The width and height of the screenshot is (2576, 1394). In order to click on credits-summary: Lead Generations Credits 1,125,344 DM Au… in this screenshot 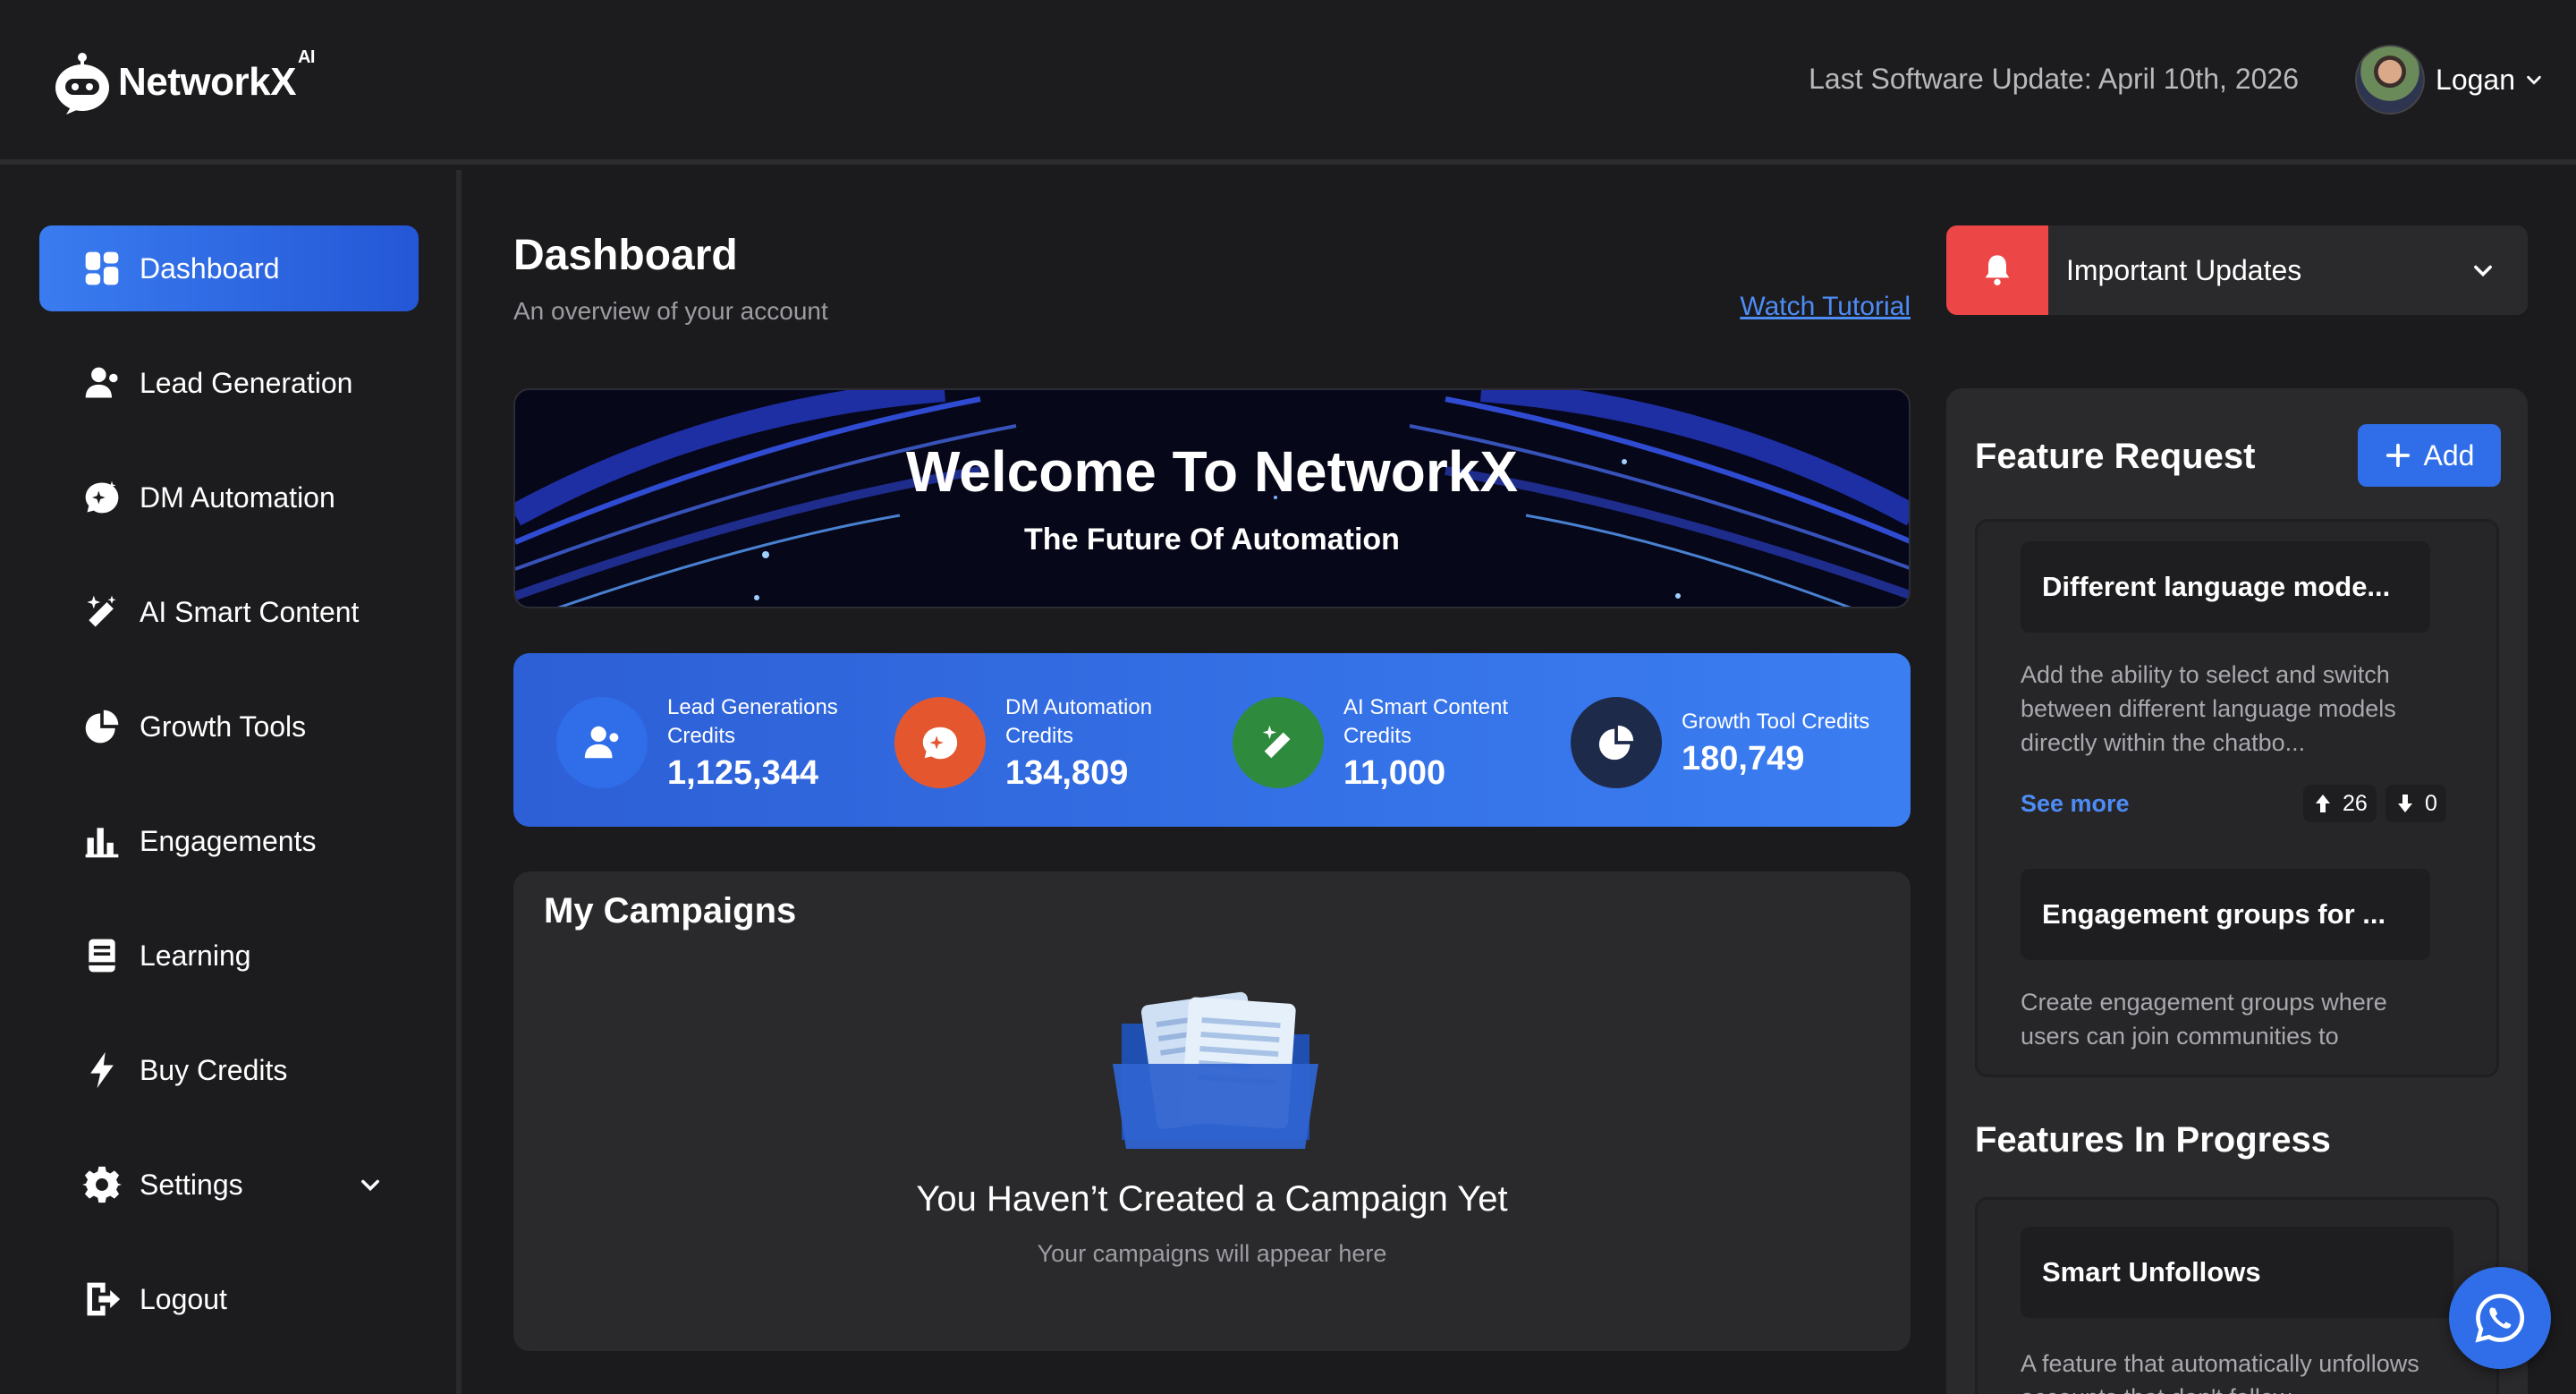, I will do `click(1212, 740)`.